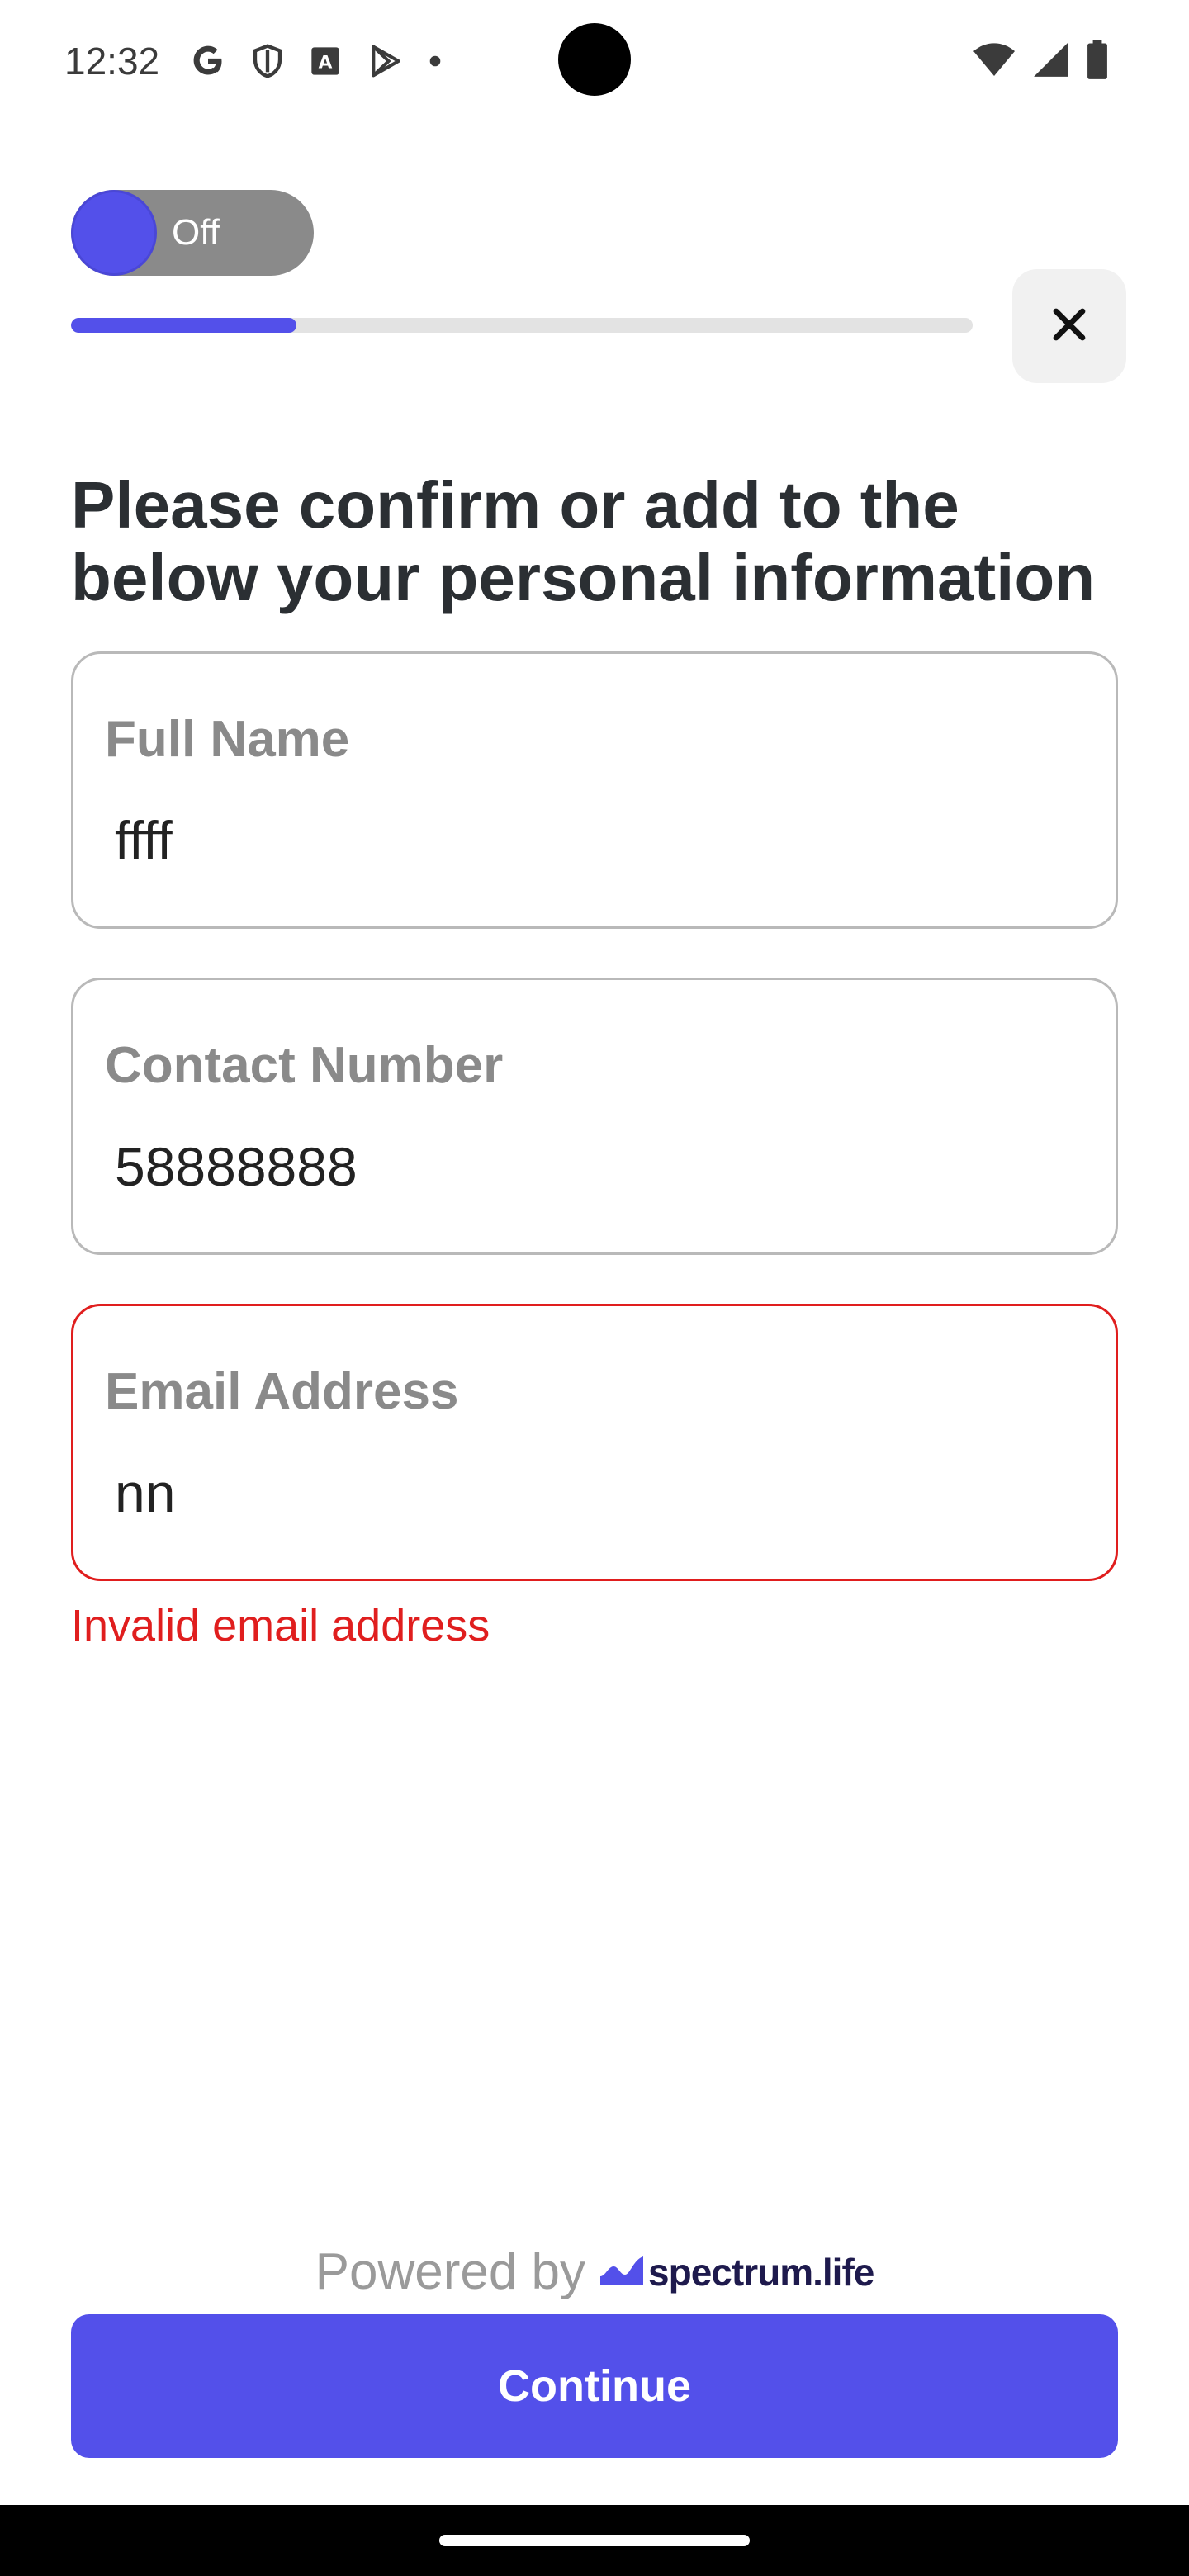  What do you see at coordinates (594, 1116) in the screenshot?
I see `contact-number-field: Contact Number` at bounding box center [594, 1116].